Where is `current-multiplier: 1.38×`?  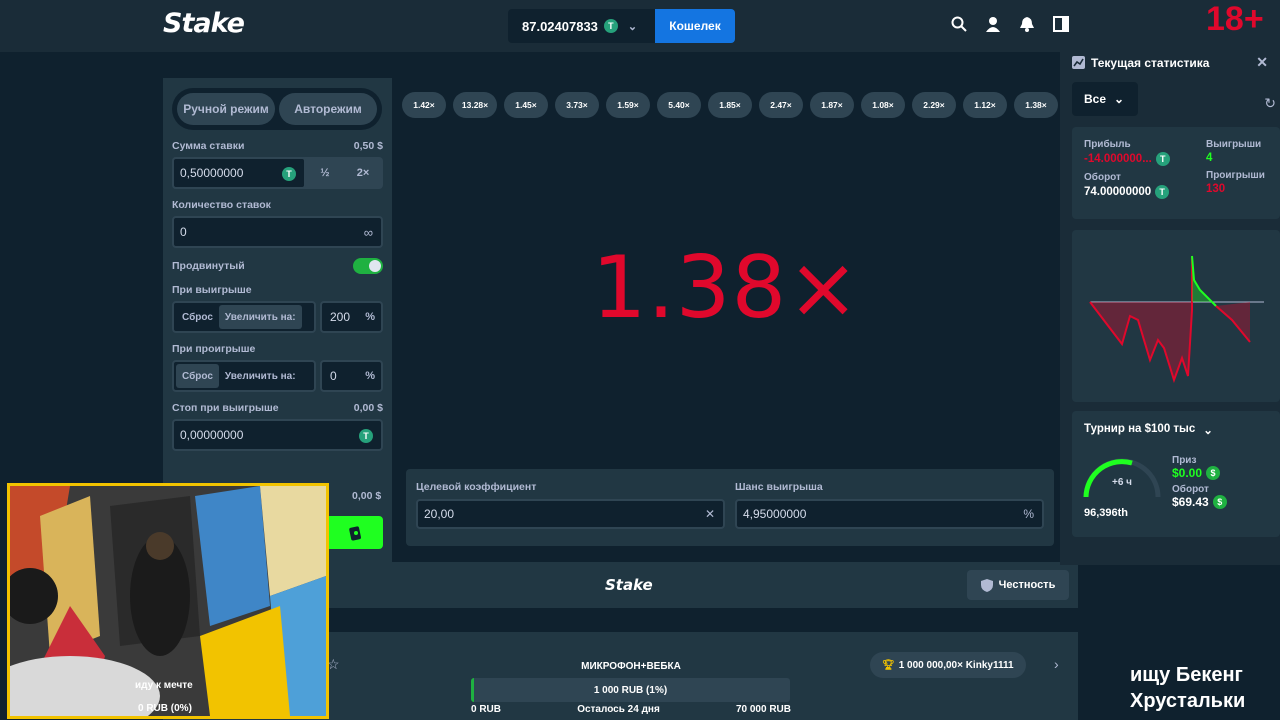
current-multiplier: 1.38× is located at coordinates (726, 288).